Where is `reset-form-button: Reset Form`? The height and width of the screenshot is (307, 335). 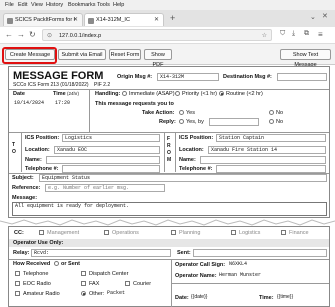
reset-form-button: Reset Form is located at coordinates (125, 54).